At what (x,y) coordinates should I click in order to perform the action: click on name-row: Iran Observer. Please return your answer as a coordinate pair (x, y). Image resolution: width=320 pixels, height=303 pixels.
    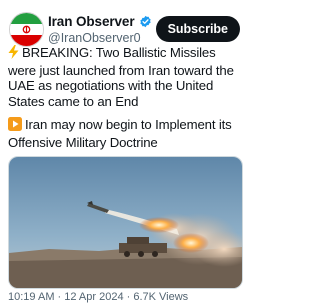
    Looking at the image, I should click on (100, 21).